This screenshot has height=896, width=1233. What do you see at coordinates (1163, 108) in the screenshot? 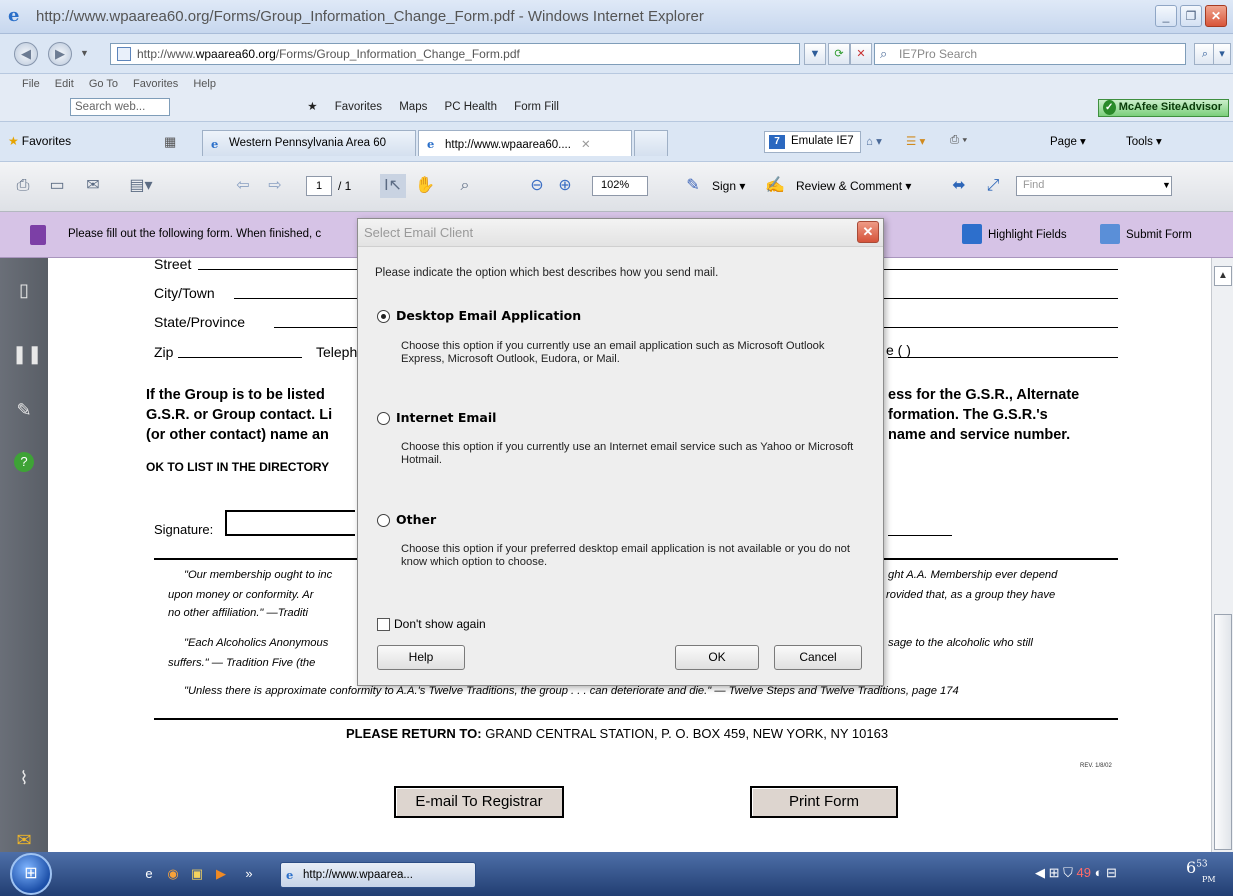
I see `mcafee-siteadvisor-button: McAfee SiteAdvisor` at bounding box center [1163, 108].